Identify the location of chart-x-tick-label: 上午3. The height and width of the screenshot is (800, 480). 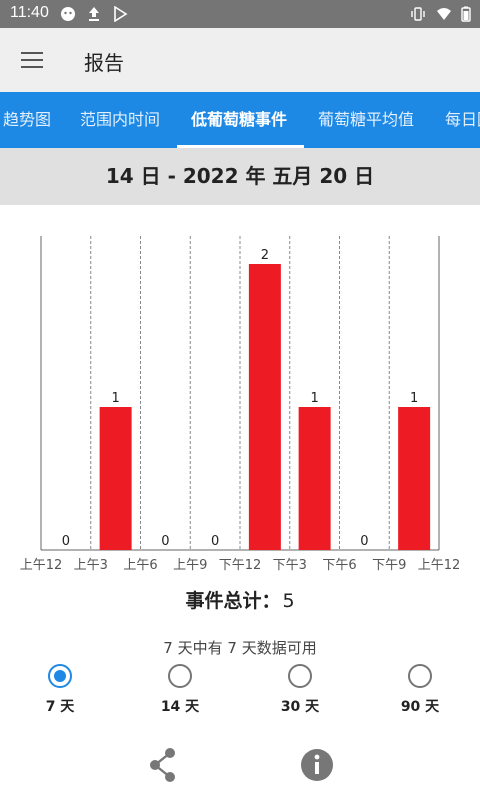
(91, 565).